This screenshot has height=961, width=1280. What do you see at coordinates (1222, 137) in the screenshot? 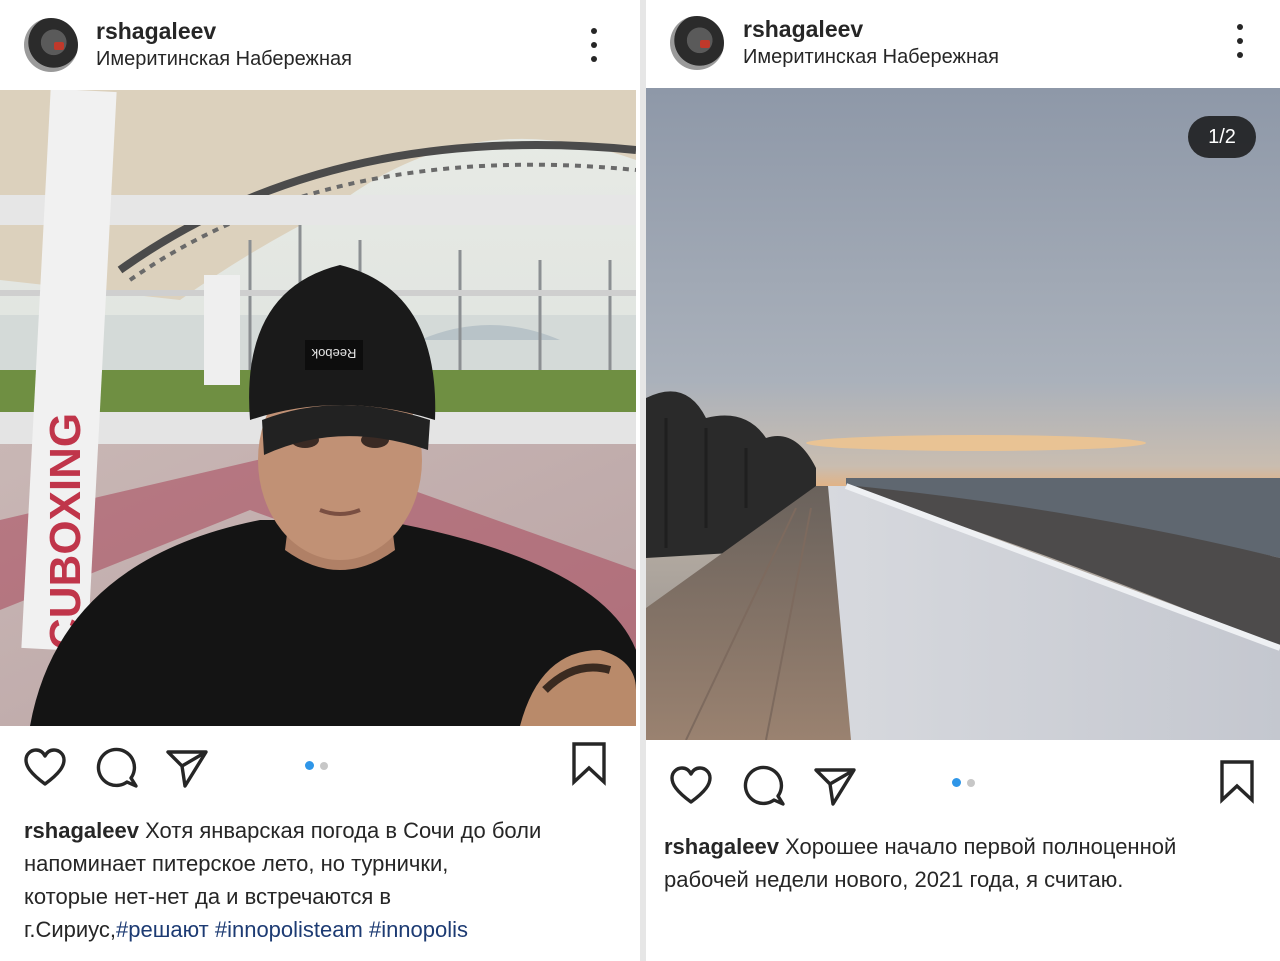
I see `carousel-counter: 1/2` at bounding box center [1222, 137].